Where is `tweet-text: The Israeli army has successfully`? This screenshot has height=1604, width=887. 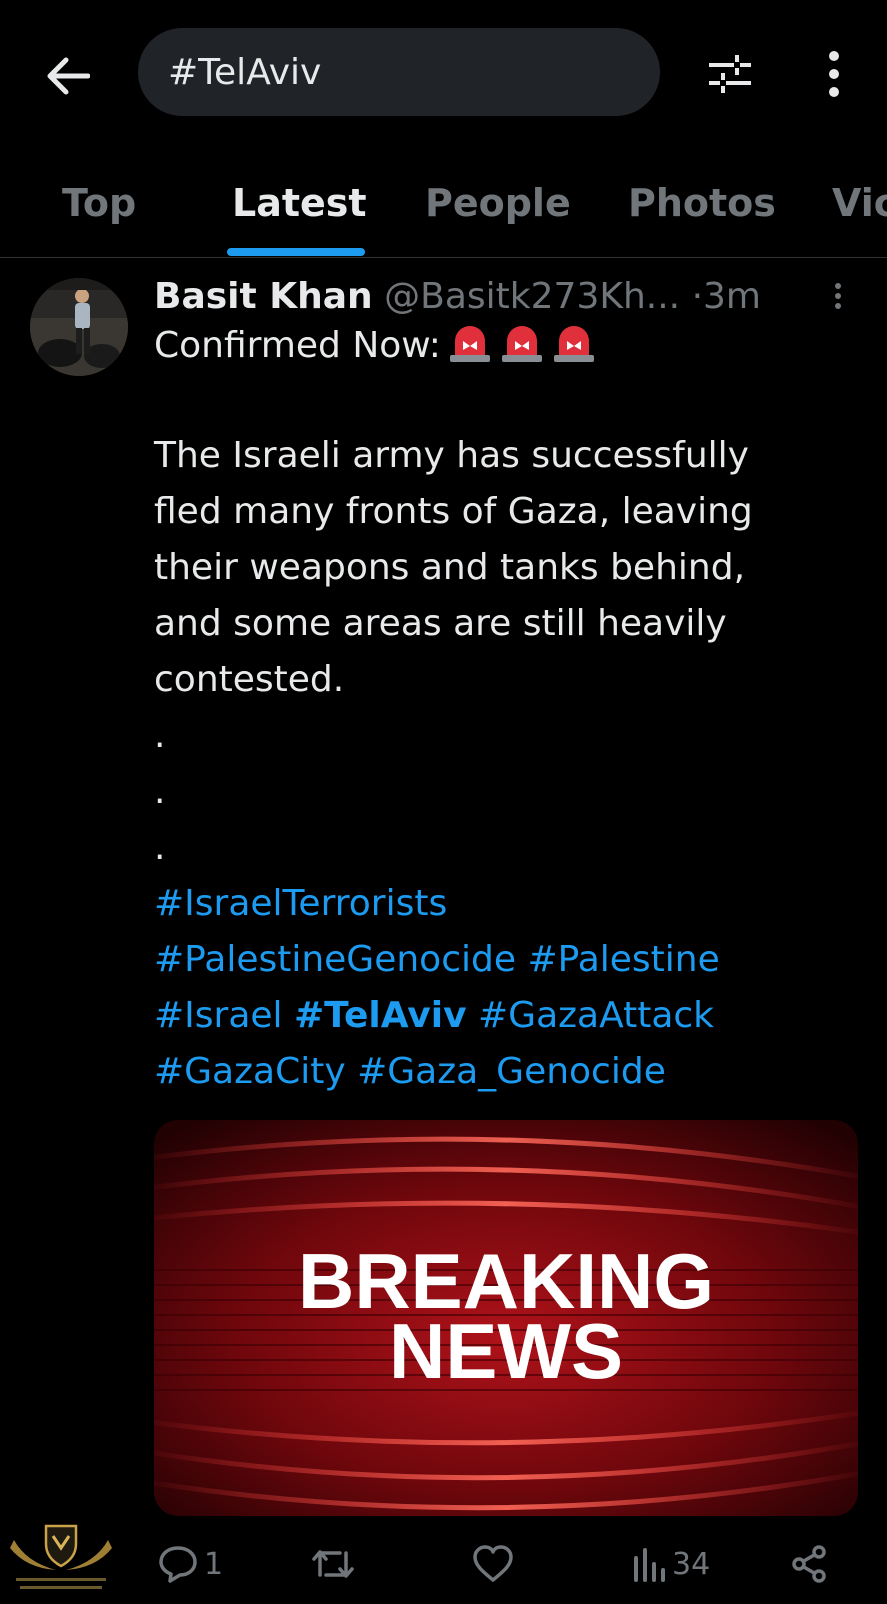 tweet-text: The Israeli army has successfully is located at coordinates (451, 455).